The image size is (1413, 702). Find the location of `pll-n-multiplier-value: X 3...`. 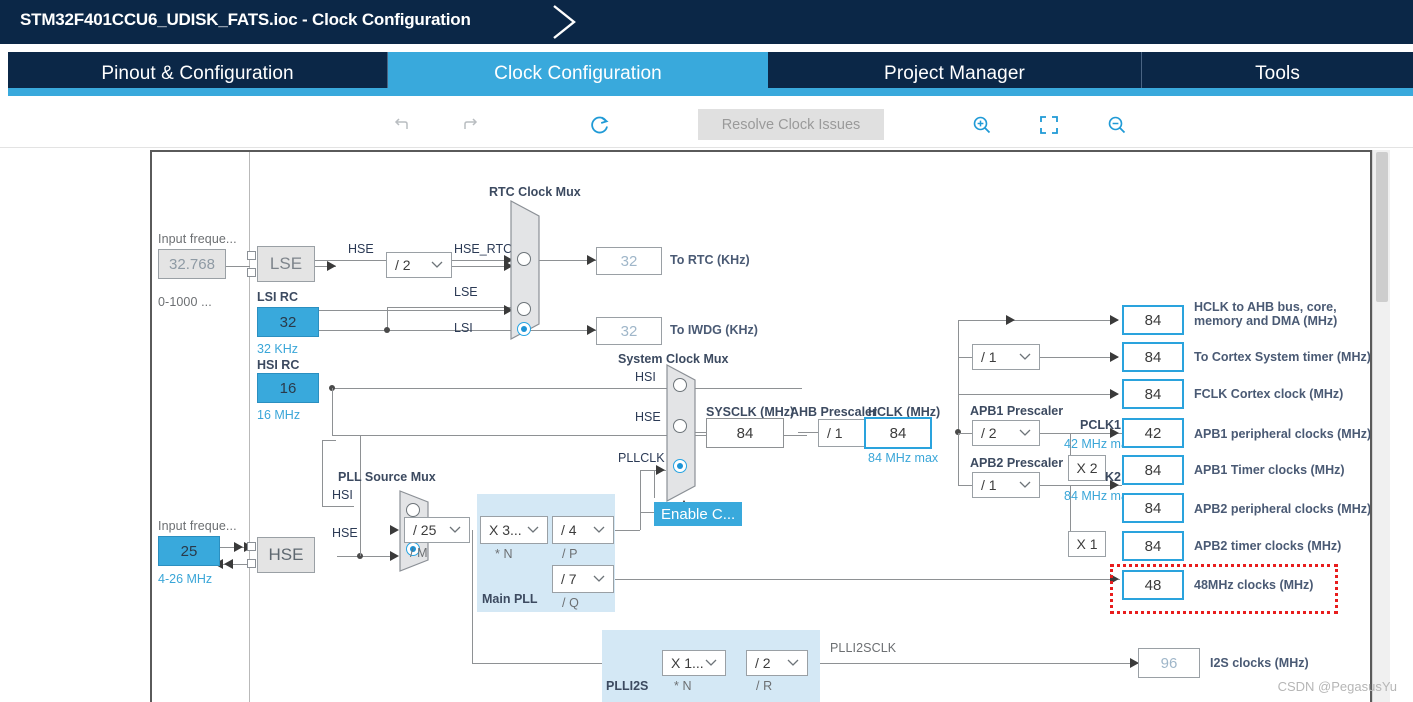

pll-n-multiplier-value: X 3... is located at coordinates (505, 530).